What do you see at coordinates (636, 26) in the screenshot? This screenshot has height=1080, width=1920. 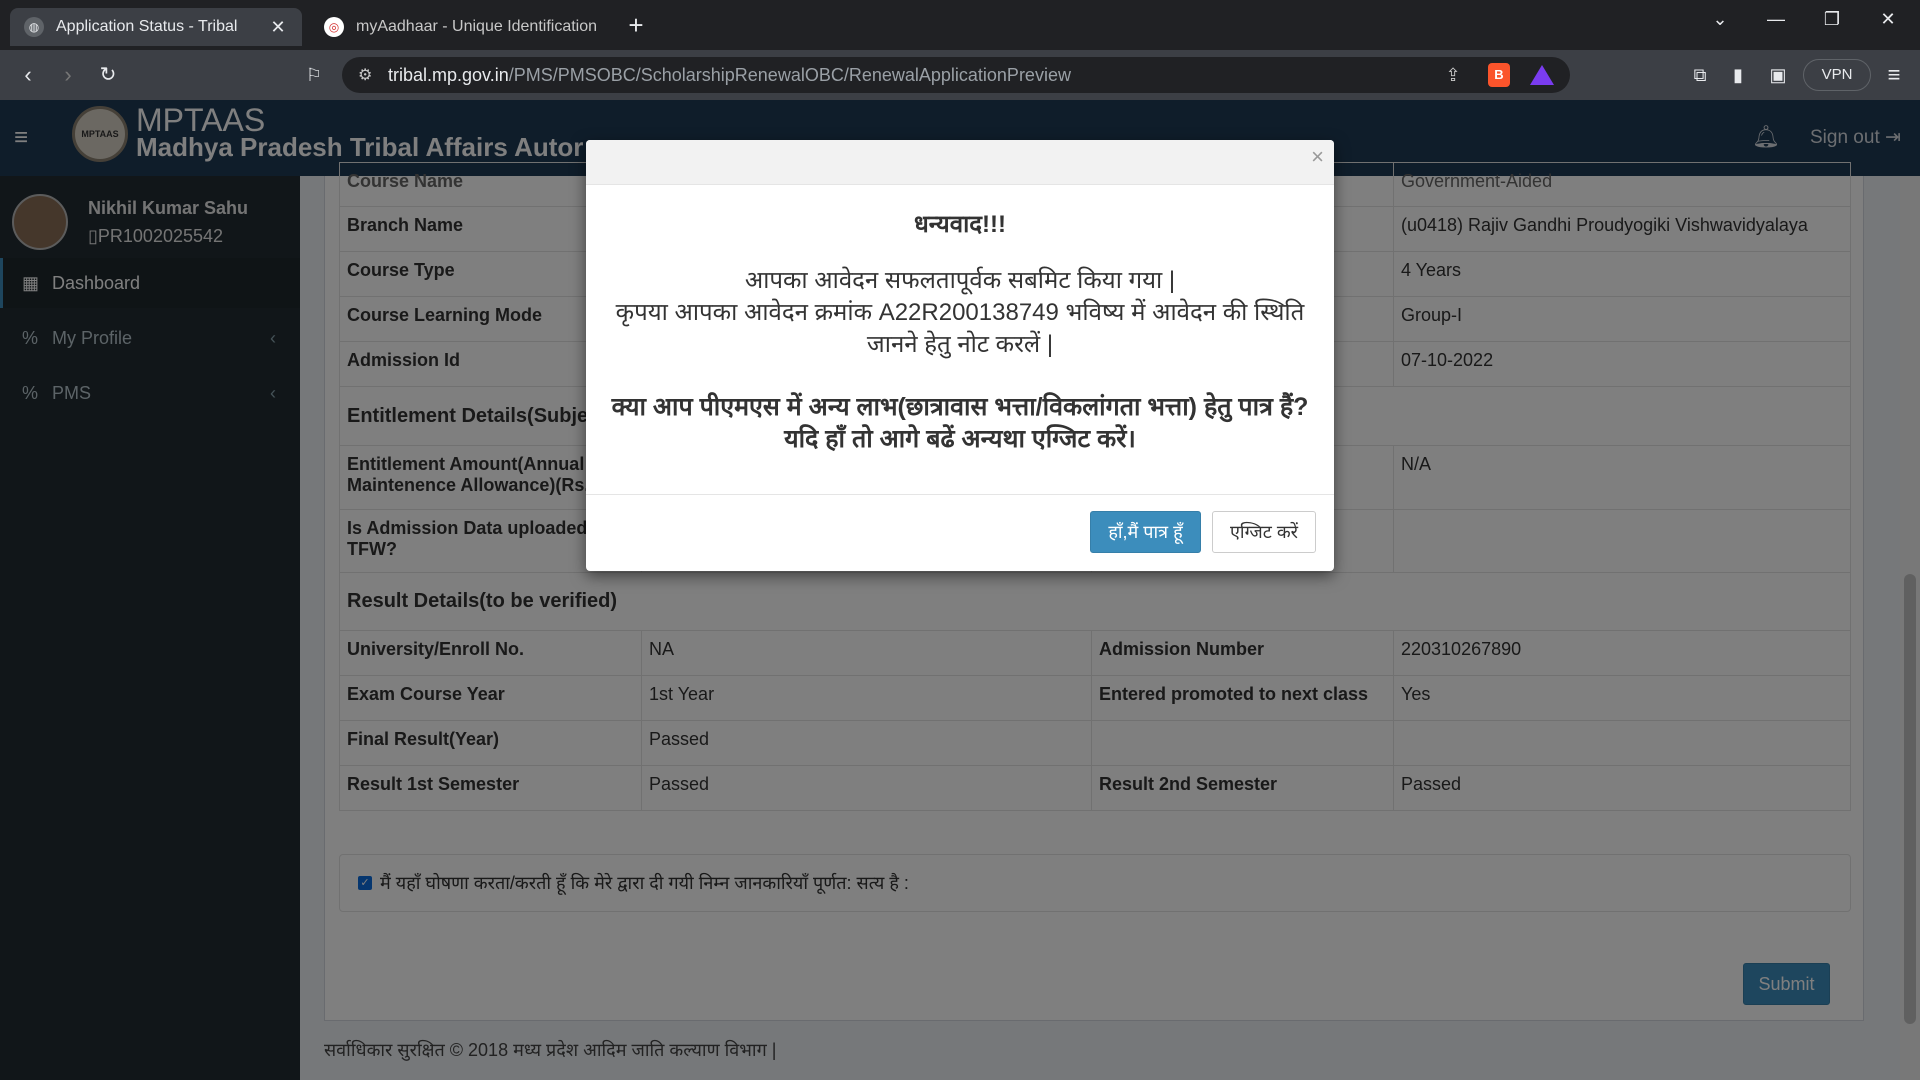 I see `new-tab-button: +` at bounding box center [636, 26].